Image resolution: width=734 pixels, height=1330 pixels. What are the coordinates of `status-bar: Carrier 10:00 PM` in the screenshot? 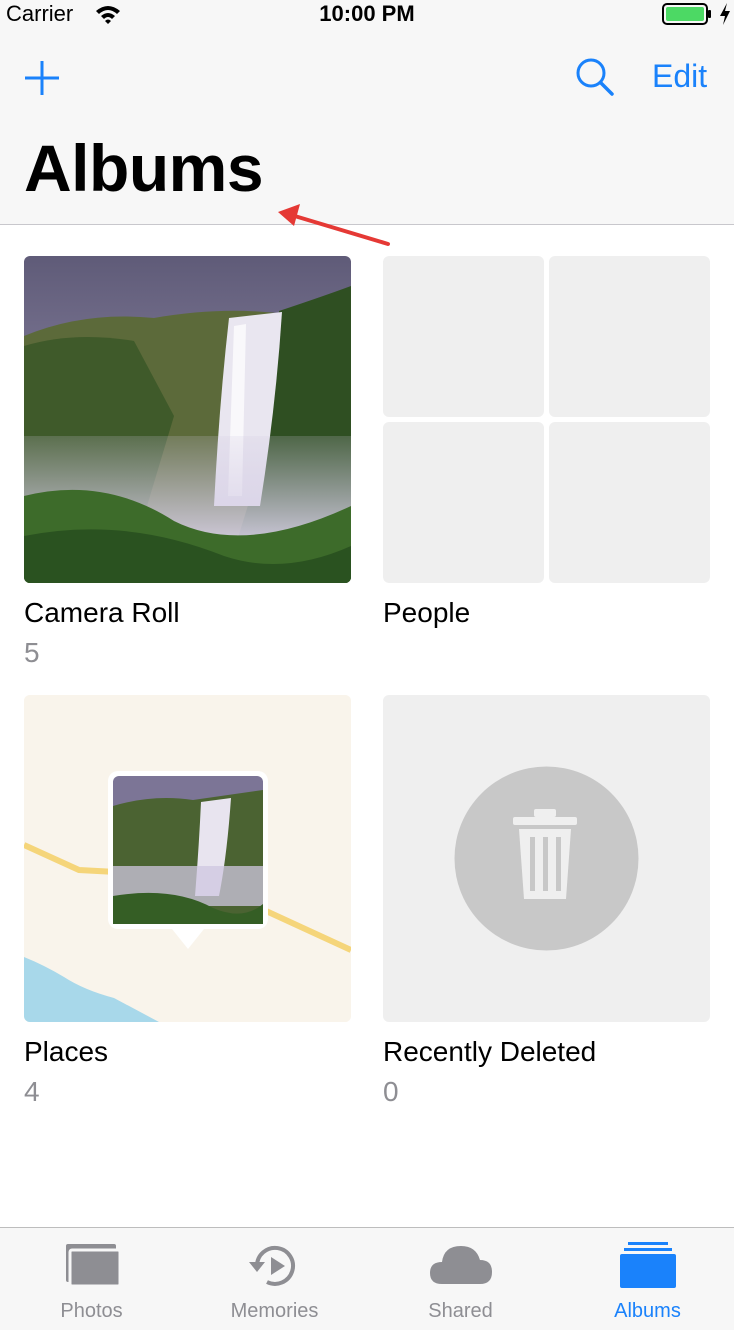 It's located at (367, 15).